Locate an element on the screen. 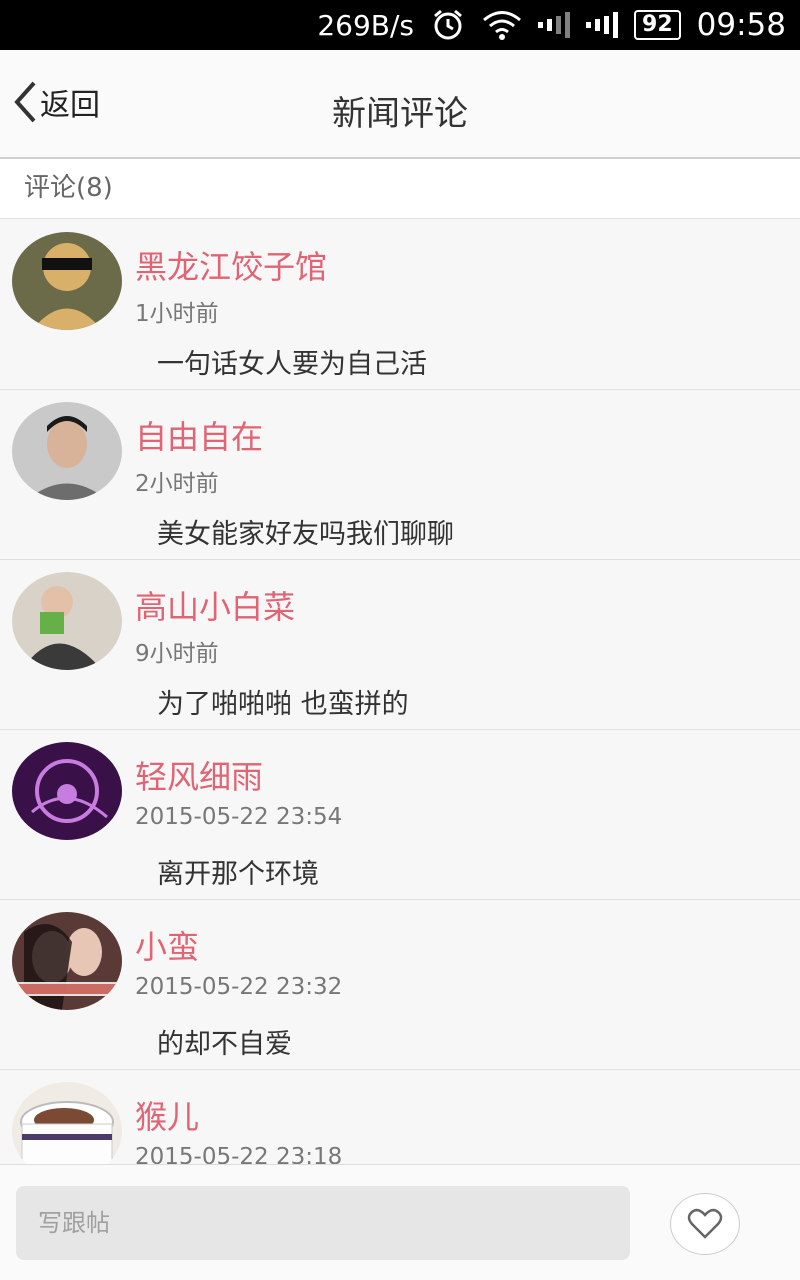 This screenshot has width=800, height=1280. like-button is located at coordinates (705, 1224).